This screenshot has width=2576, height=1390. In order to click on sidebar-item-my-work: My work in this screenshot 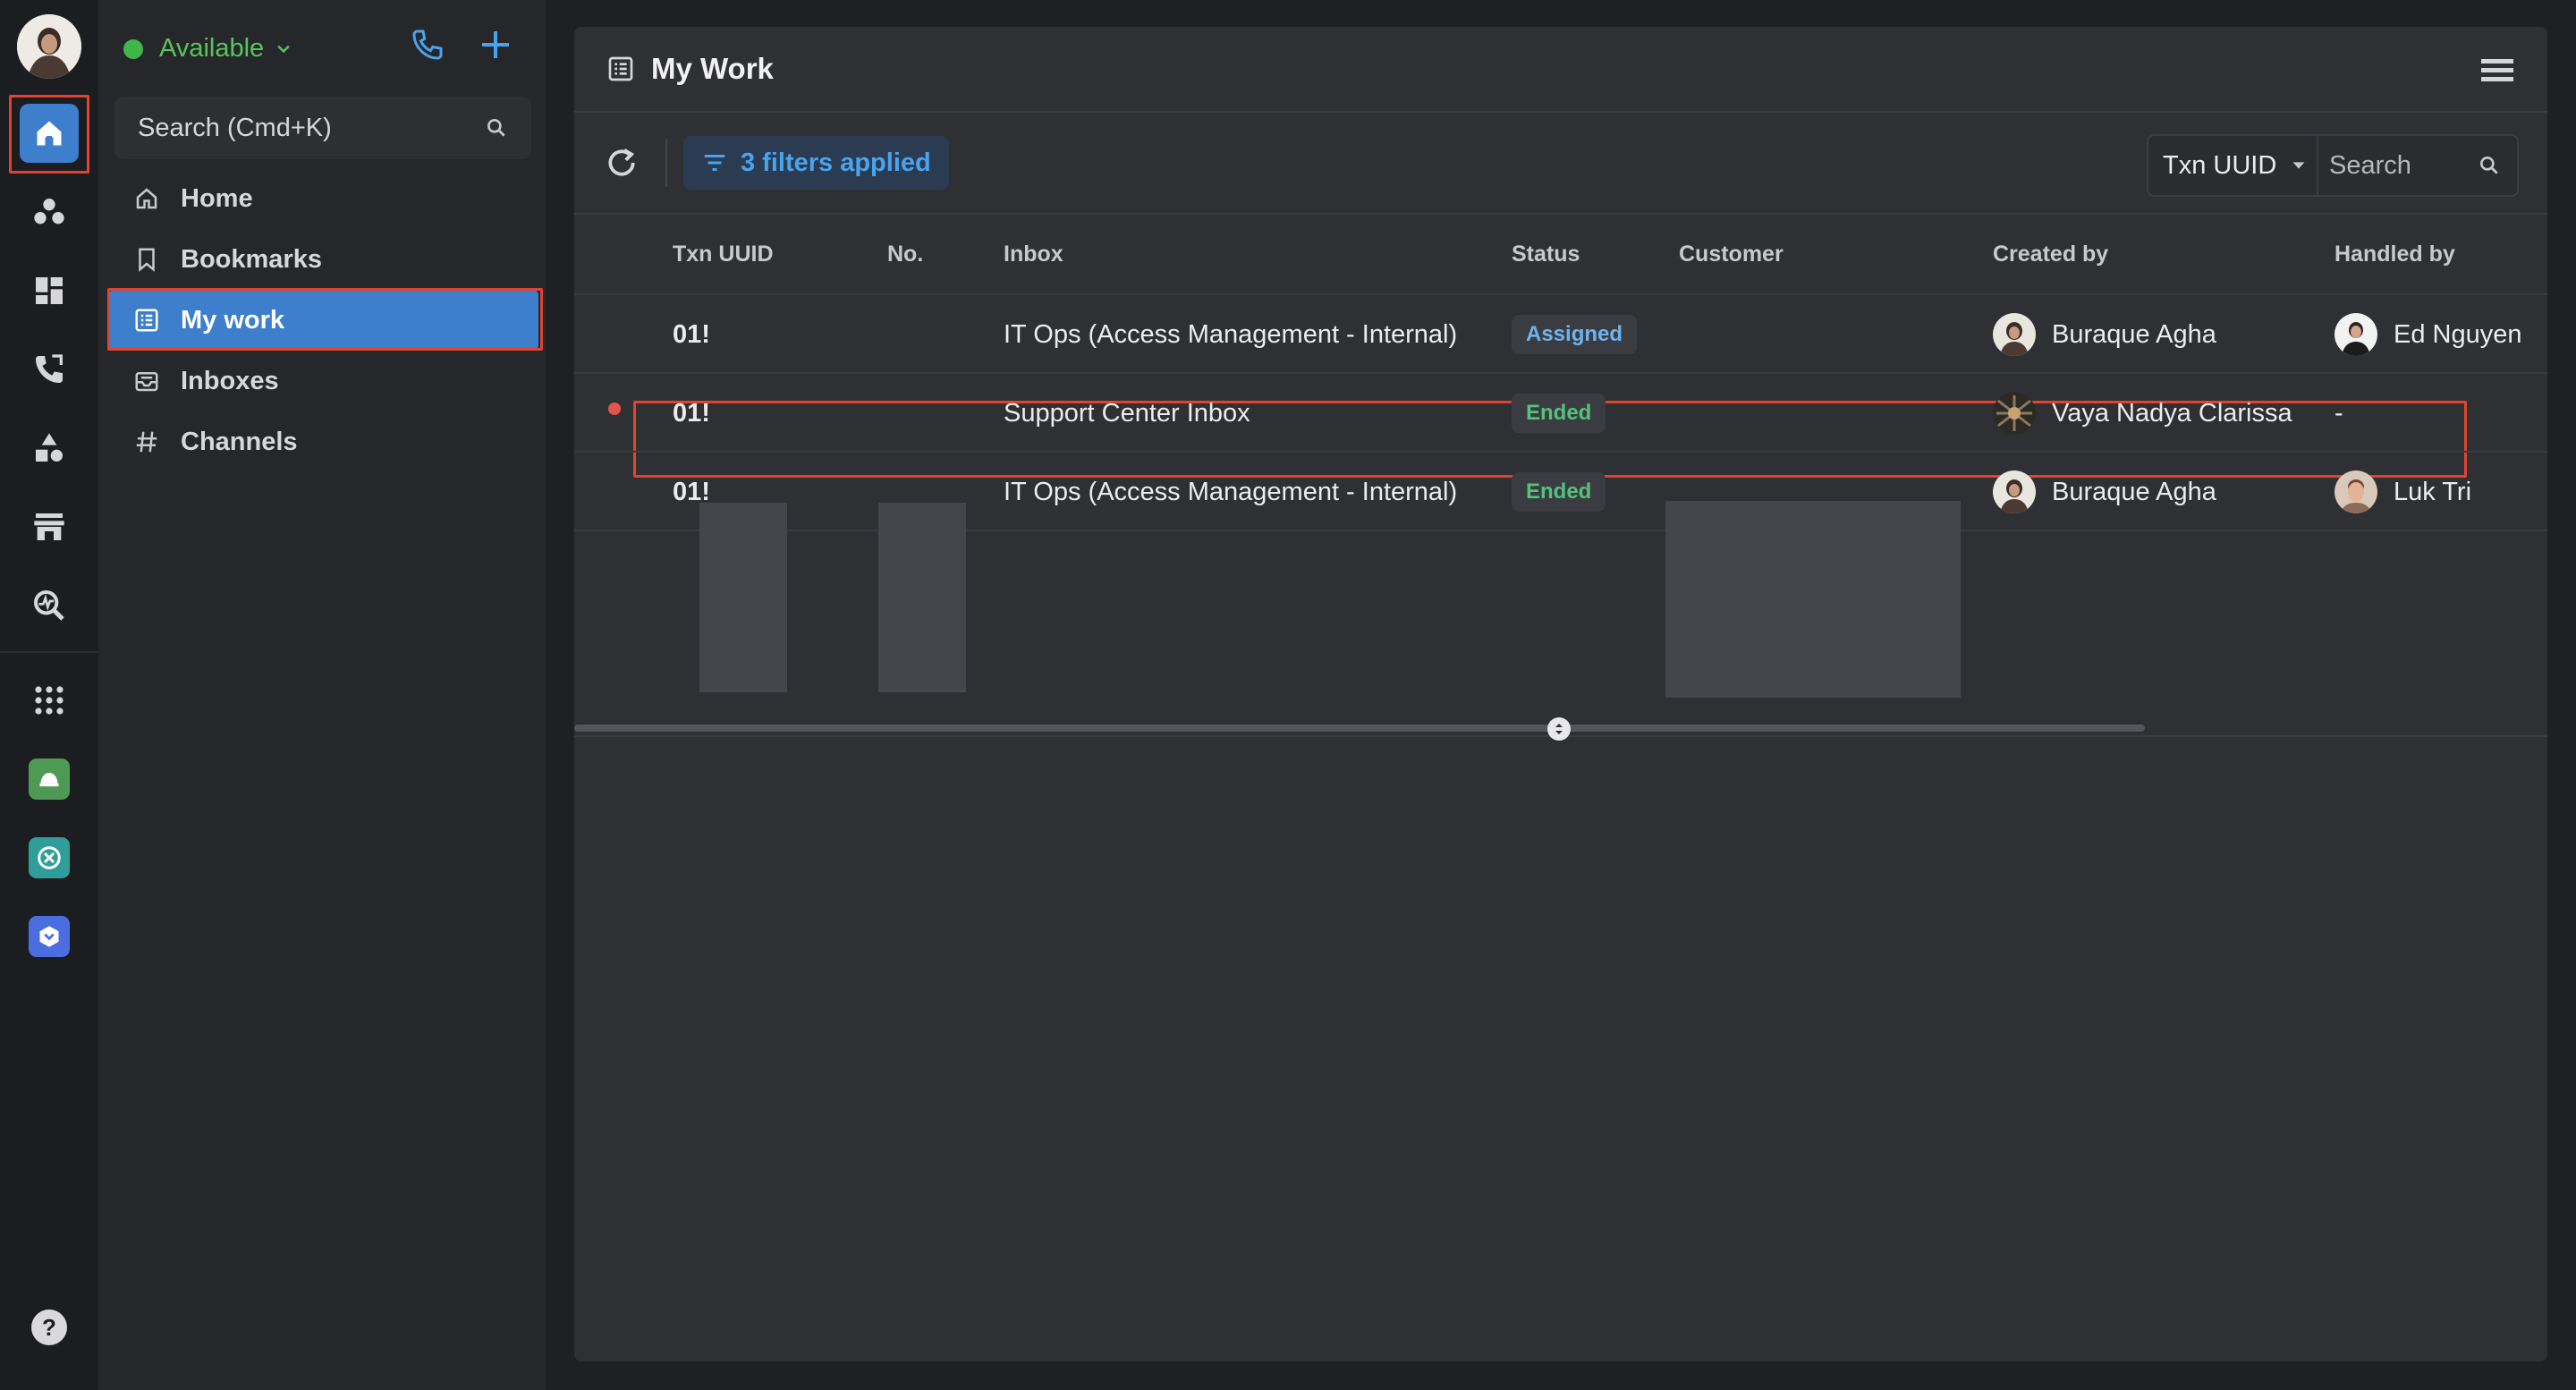, I will do `click(323, 320)`.